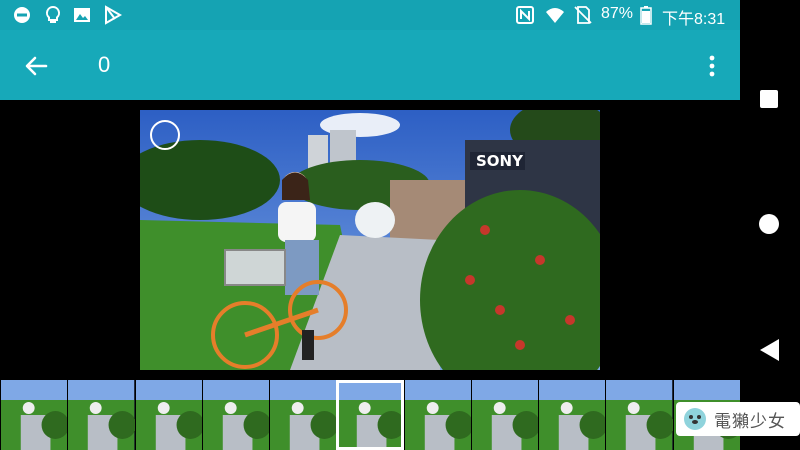  Describe the element at coordinates (770, 350) in the screenshot. I see `back-button` at that location.